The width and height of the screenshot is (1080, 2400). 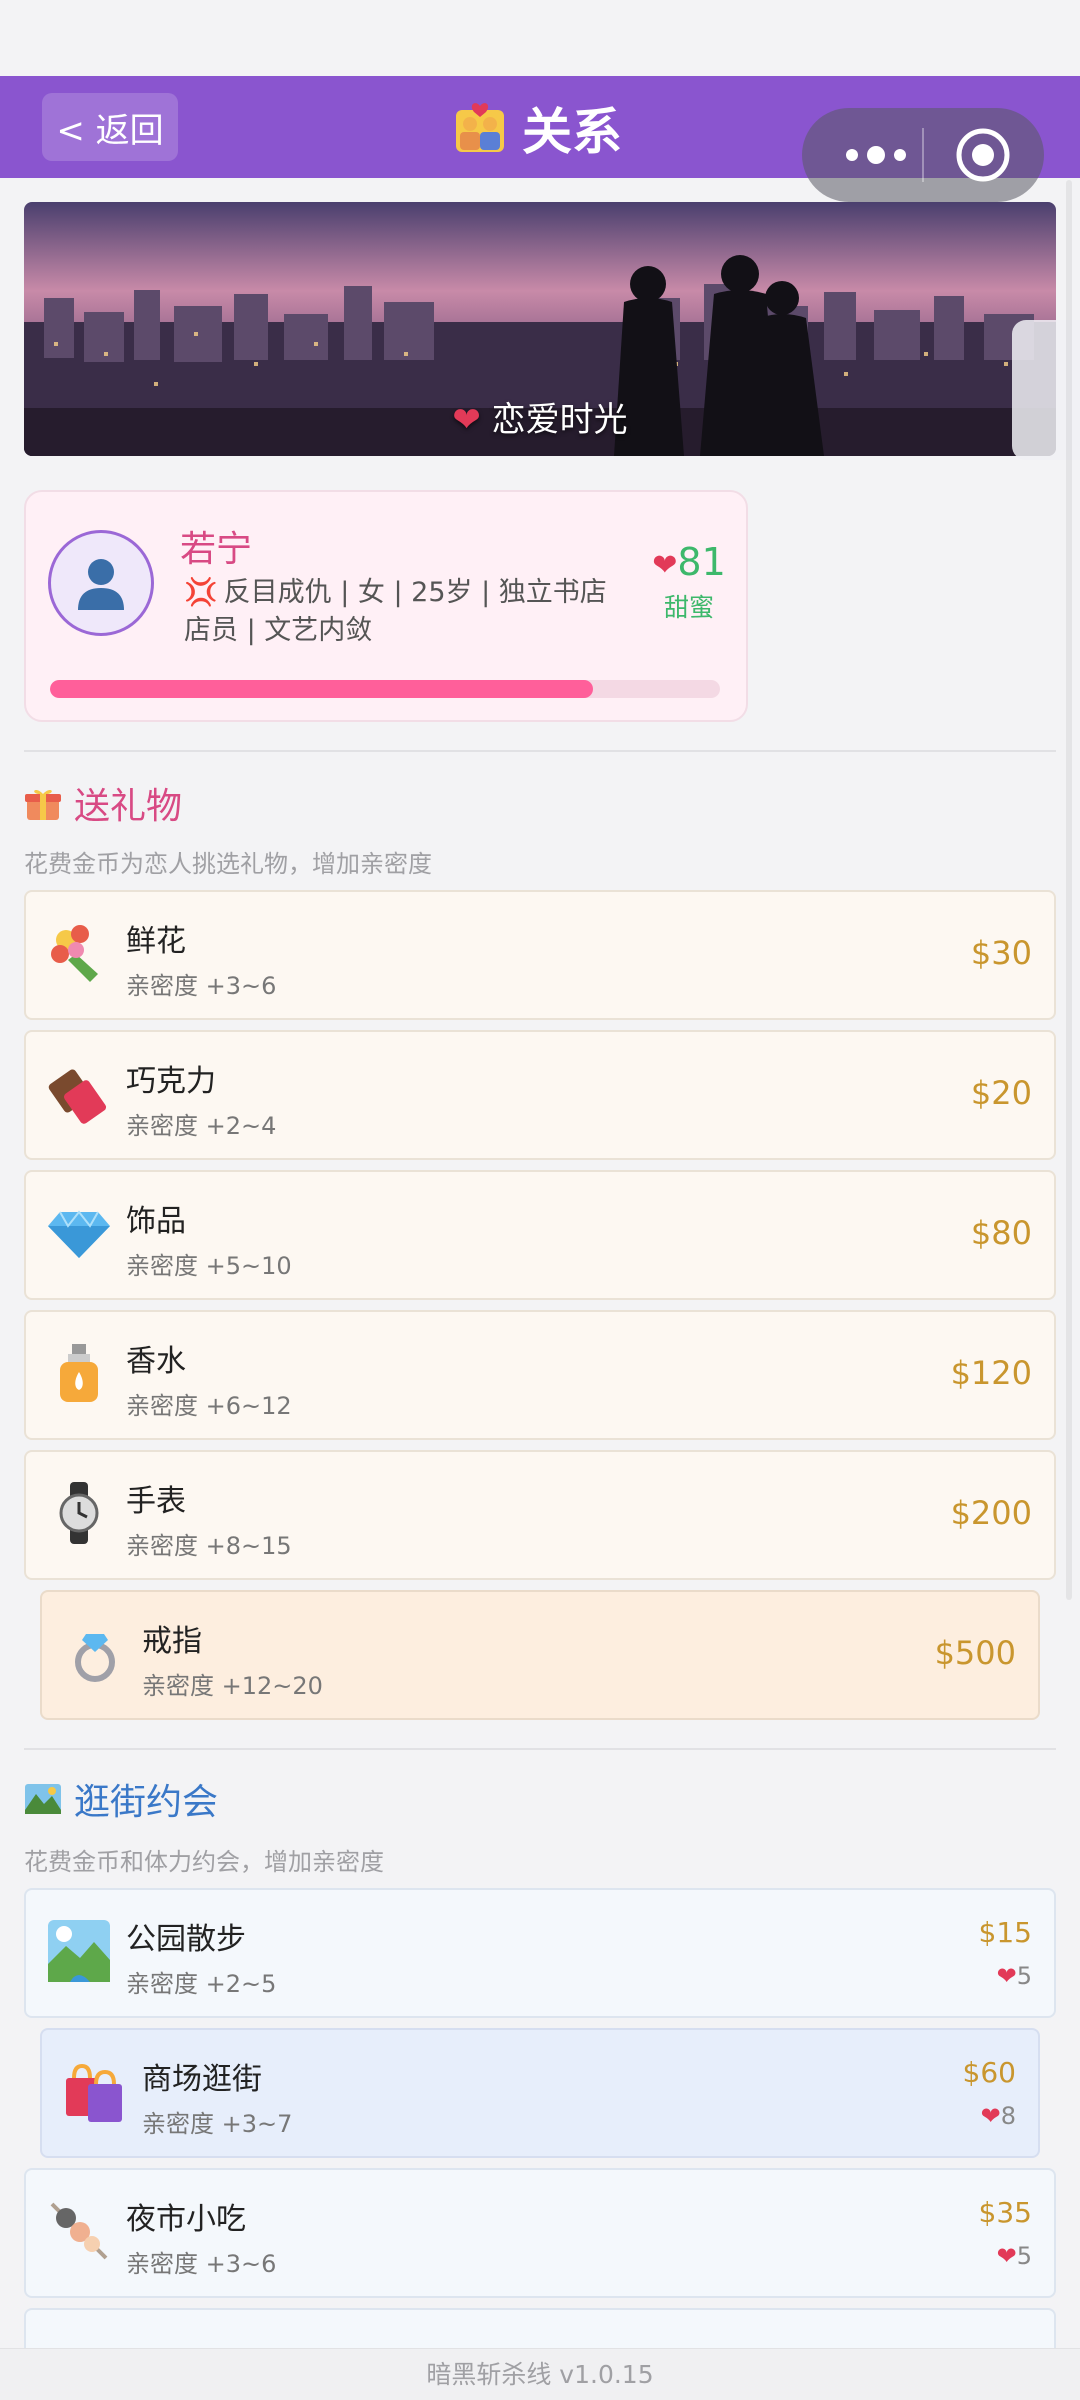 What do you see at coordinates (156, 1221) in the screenshot?
I see `gift-name: 饰品` at bounding box center [156, 1221].